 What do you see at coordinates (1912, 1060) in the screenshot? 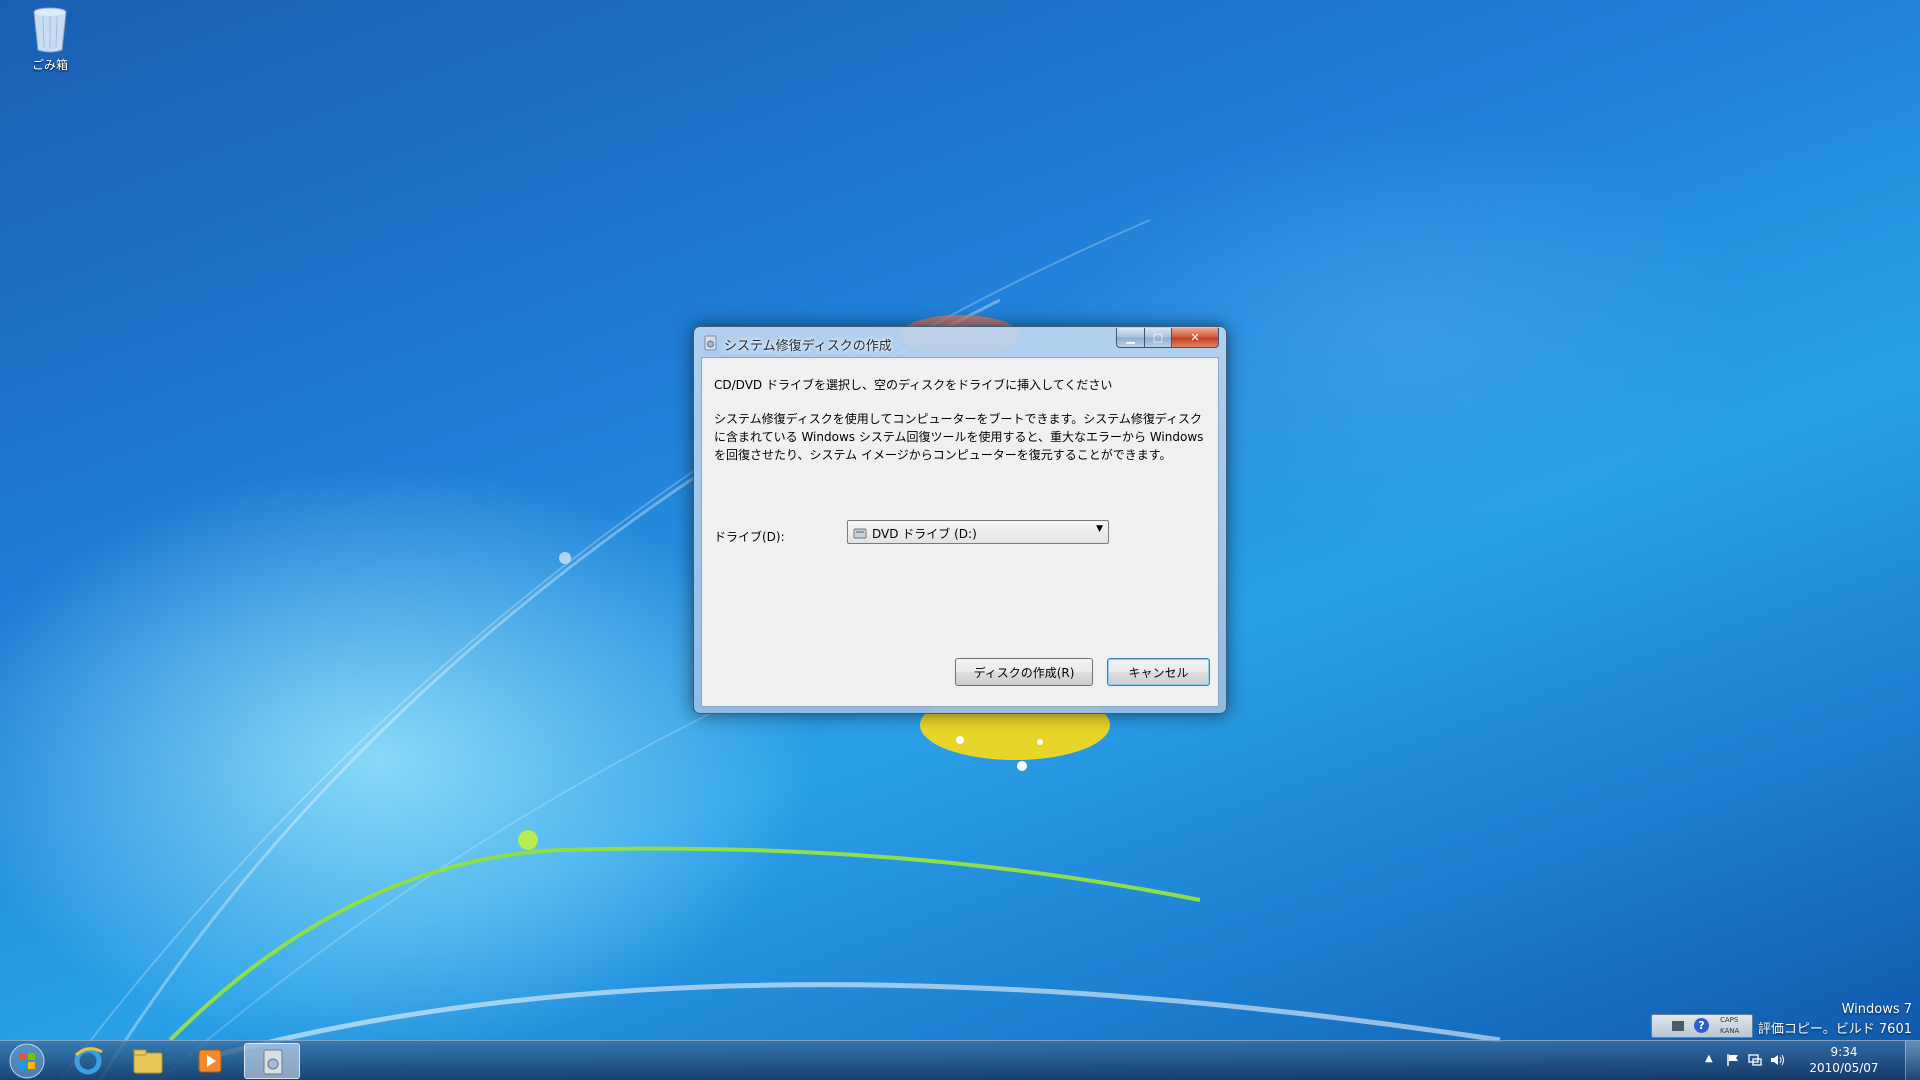
I see `show-desktop-button` at bounding box center [1912, 1060].